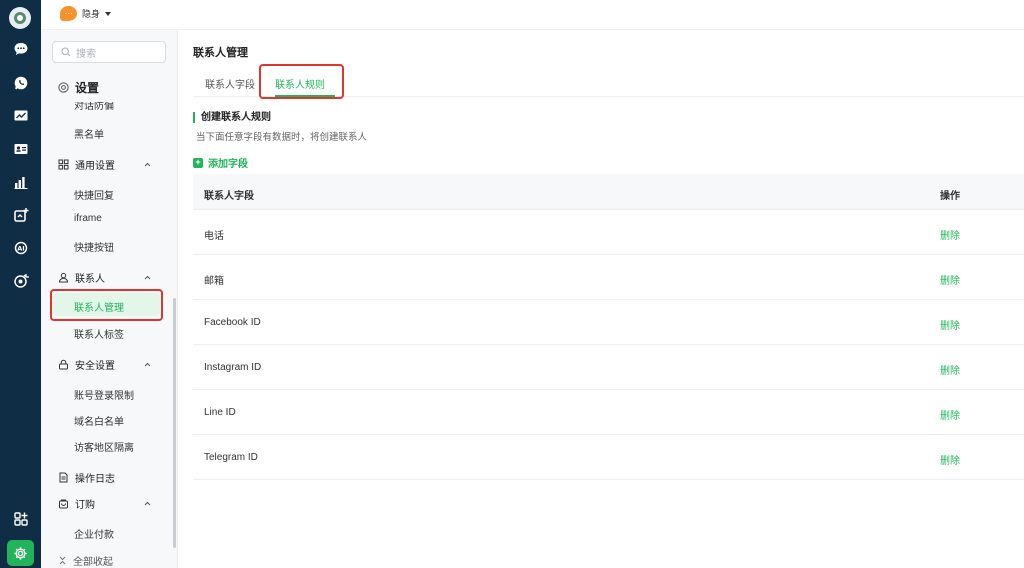 The width and height of the screenshot is (1024, 568). What do you see at coordinates (91, 14) in the screenshot?
I see `status-label: 隐身` at bounding box center [91, 14].